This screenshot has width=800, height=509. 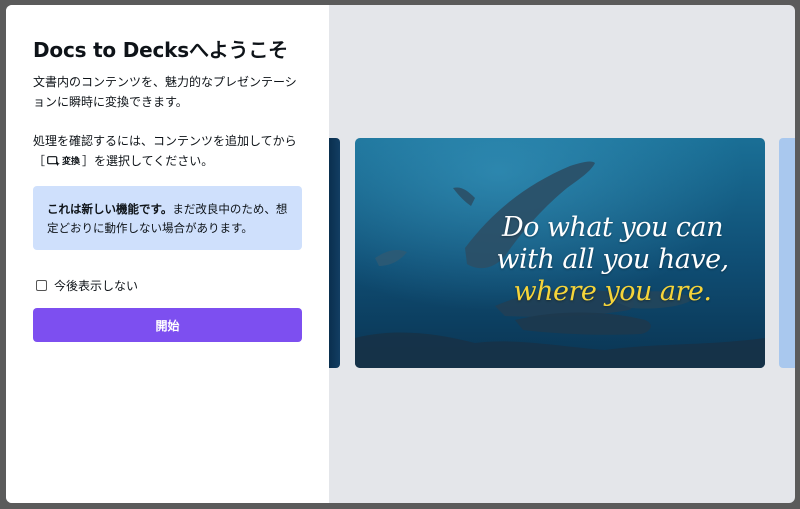 I want to click on dialog-description: 文書内のコンテンツを、魅力的なプレゼンテーションに瞬時に変換できます。, so click(x=165, y=92).